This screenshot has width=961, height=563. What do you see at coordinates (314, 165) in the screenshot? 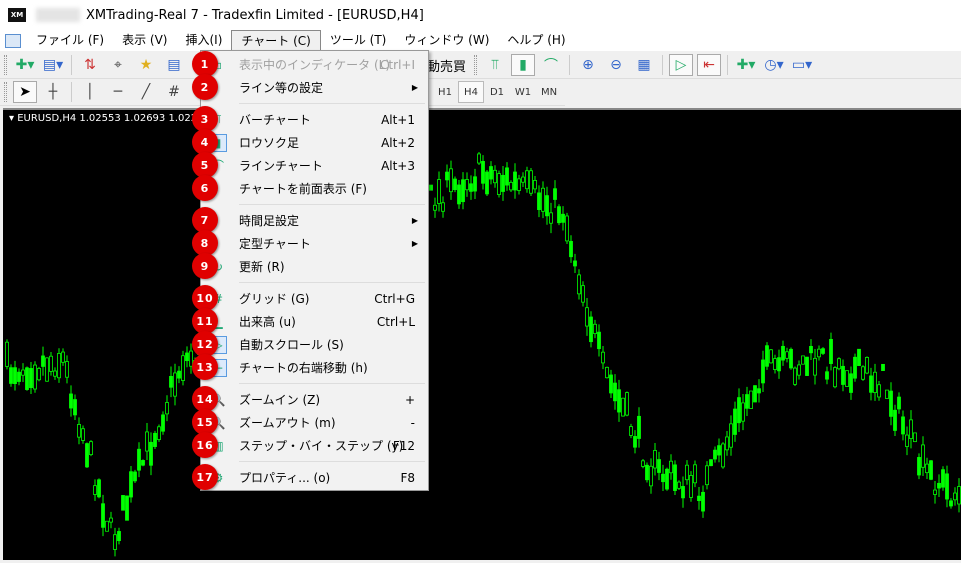
I see `menu-item-5: ⌒ ラインチャート Alt+3` at bounding box center [314, 165].